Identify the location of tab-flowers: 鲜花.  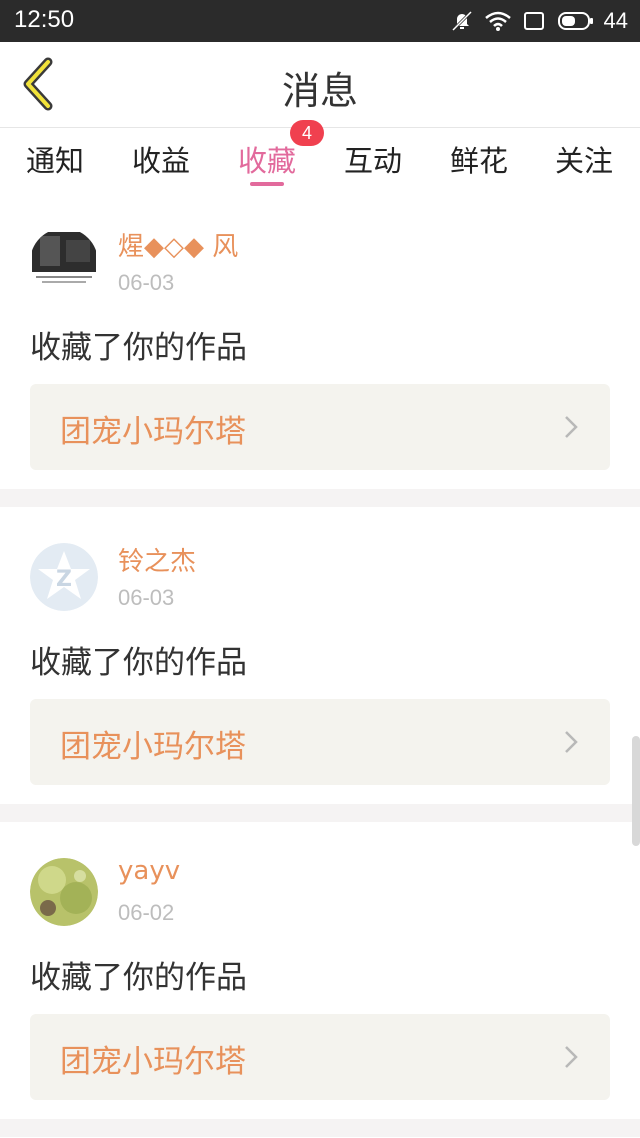
(479, 159).